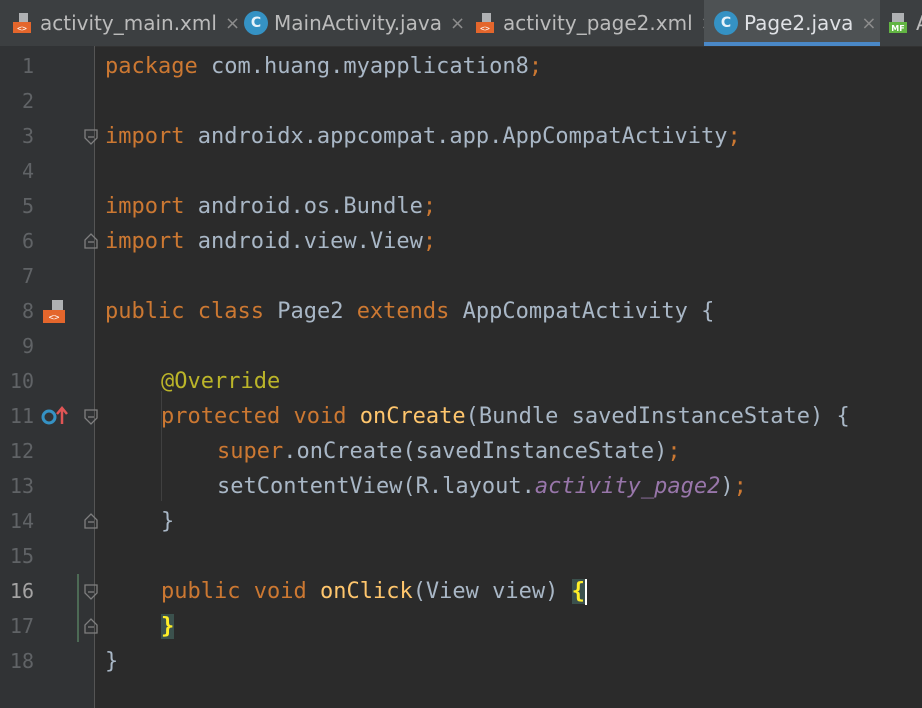 The height and width of the screenshot is (708, 922). Describe the element at coordinates (112, 661) in the screenshot. I see `code-line-18: }` at that location.